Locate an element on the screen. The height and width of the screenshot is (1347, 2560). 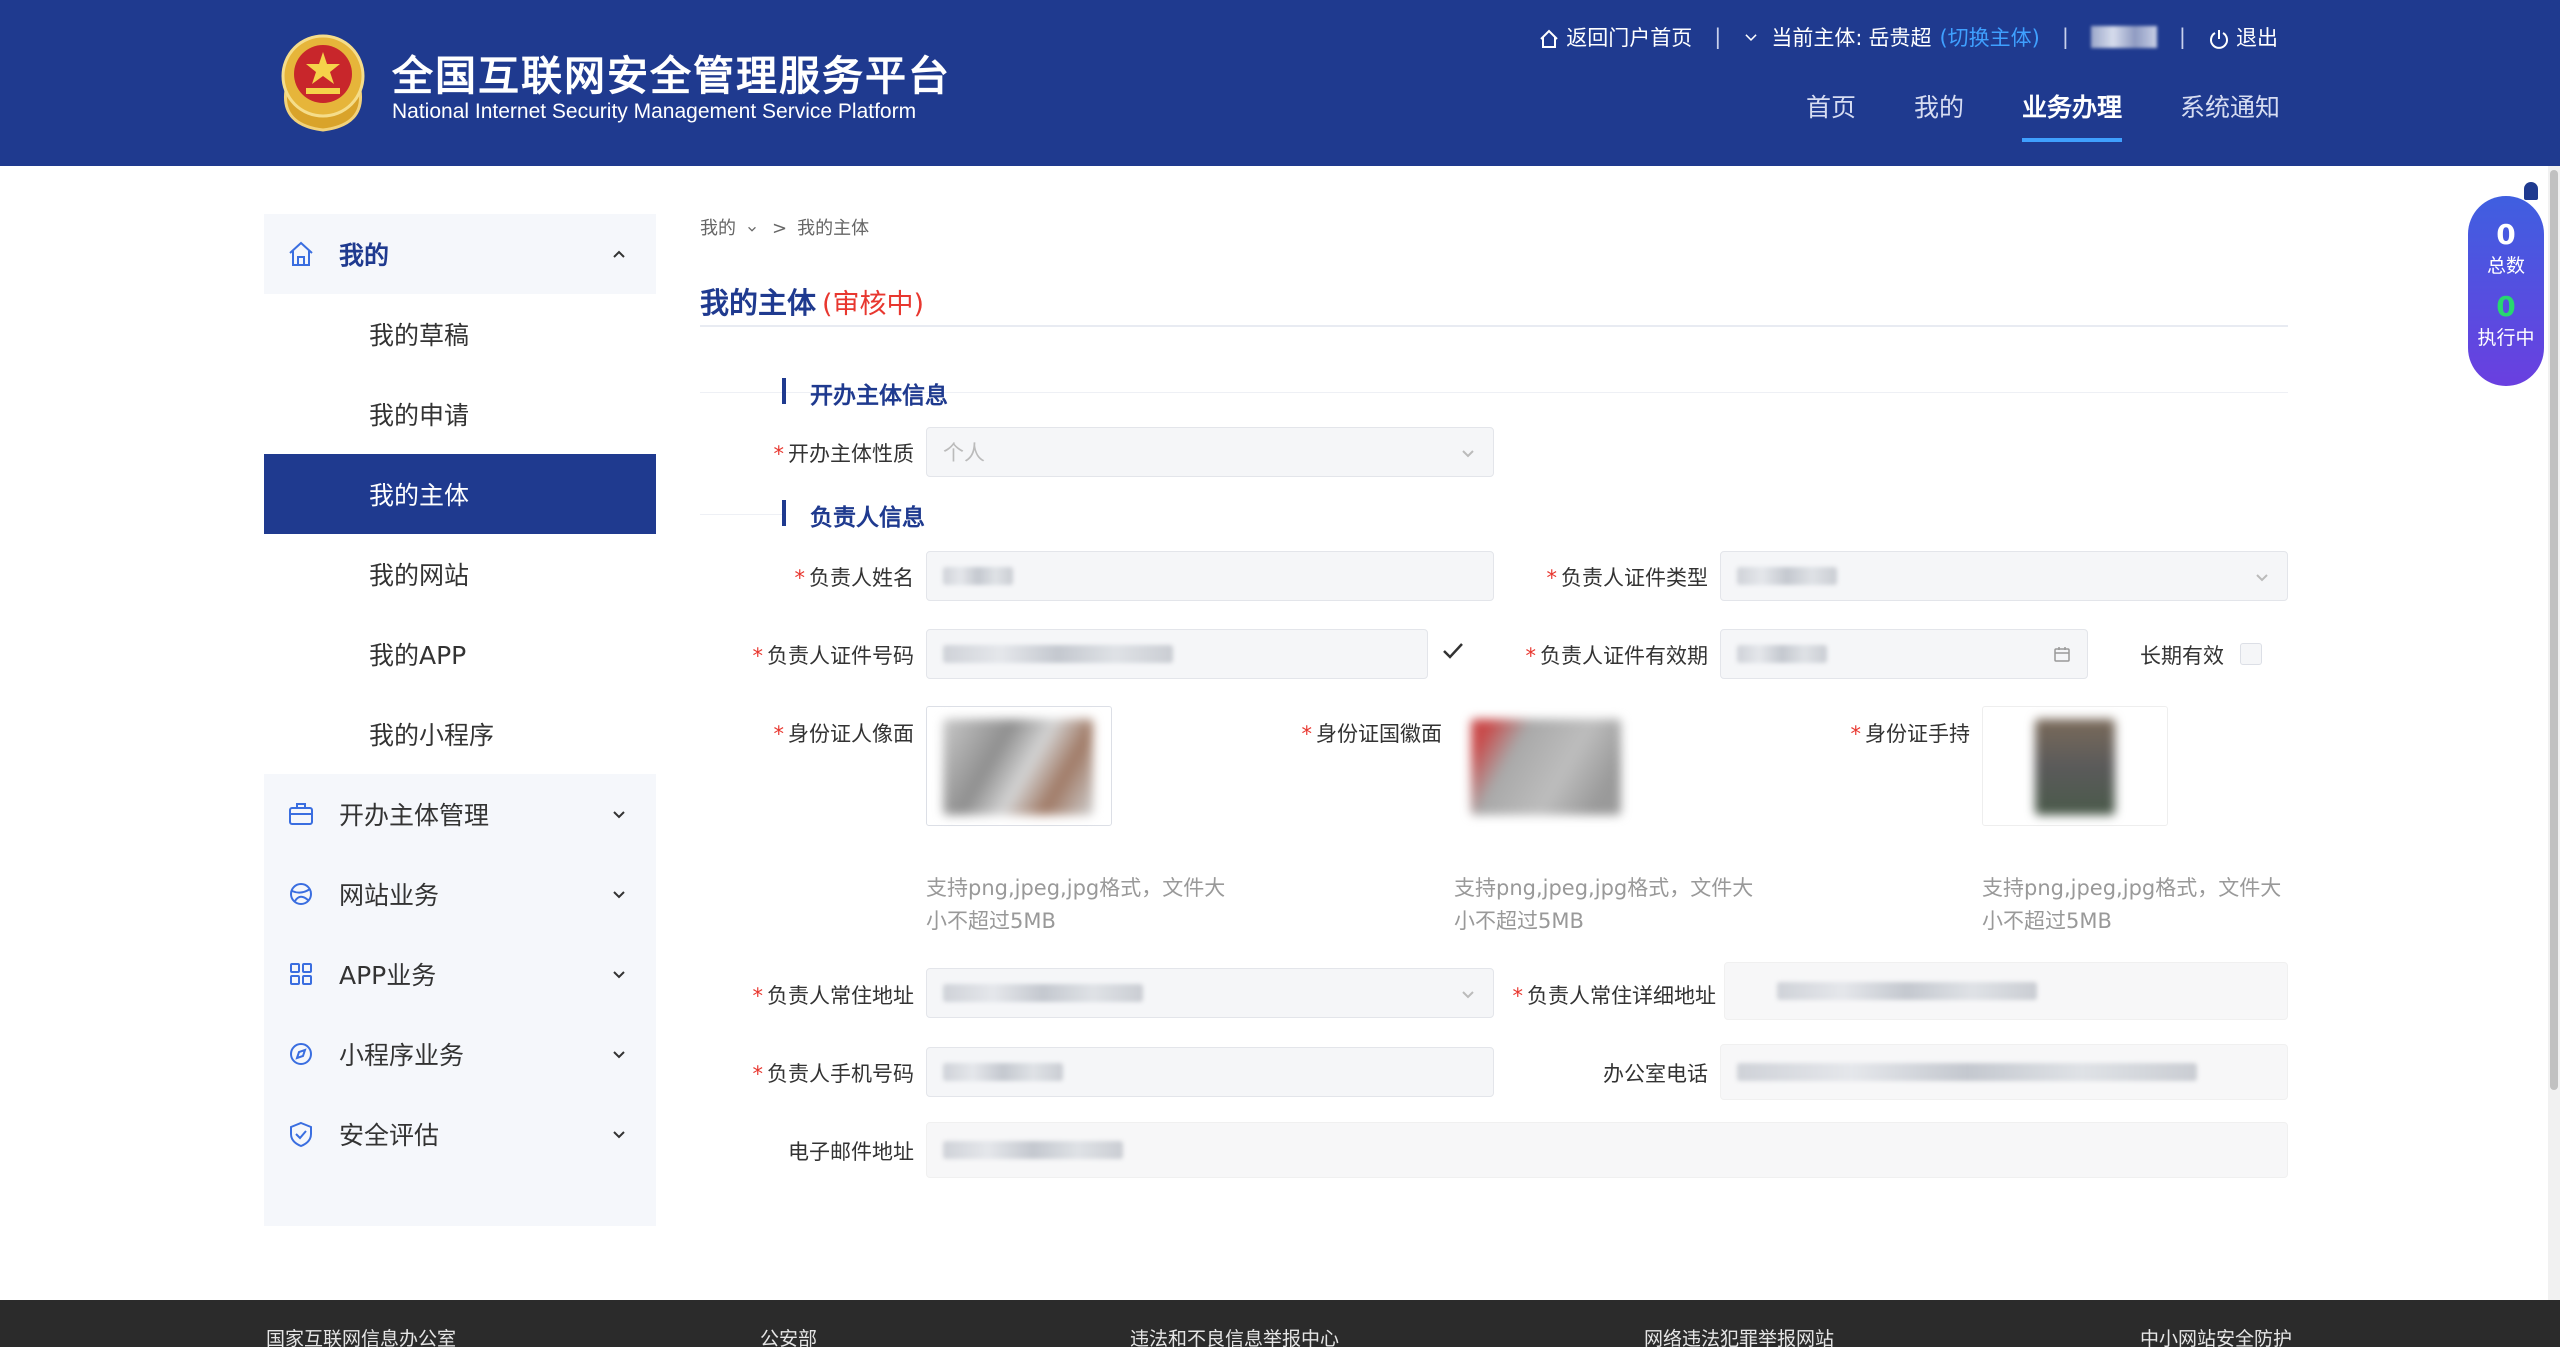
sidebar-item-label: 我的申请 is located at coordinates (419, 415).